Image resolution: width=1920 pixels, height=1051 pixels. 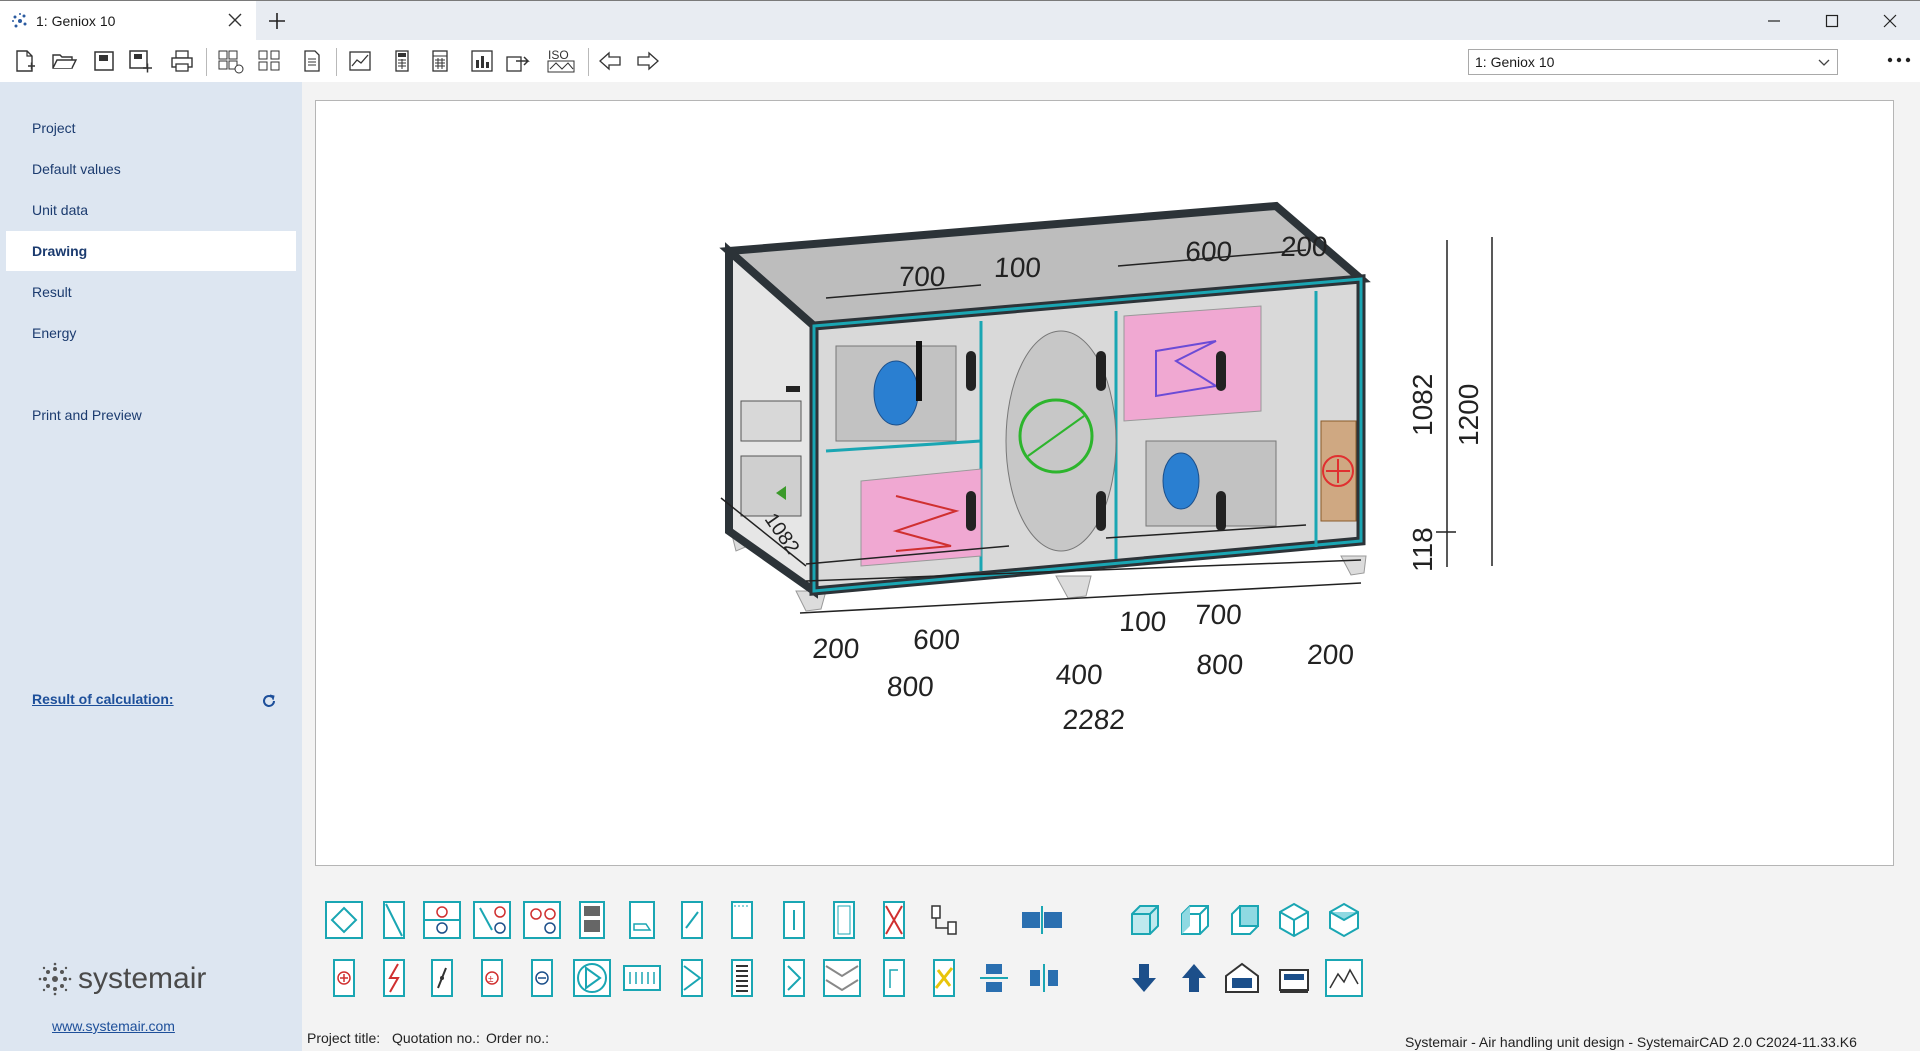 What do you see at coordinates (894, 920) in the screenshot?
I see `crossed-section-icon` at bounding box center [894, 920].